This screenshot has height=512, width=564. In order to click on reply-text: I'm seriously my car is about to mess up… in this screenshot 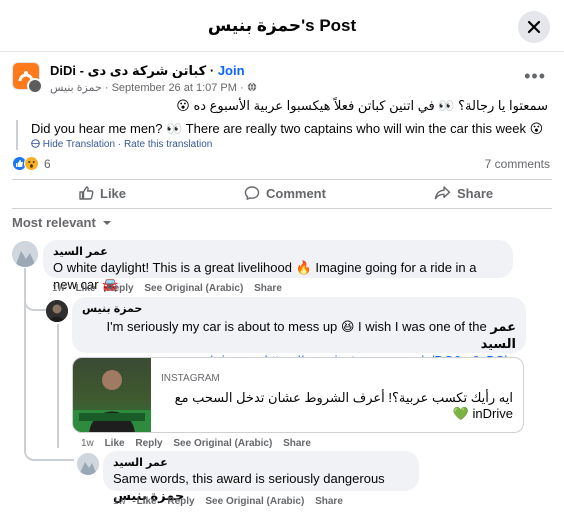, I will do `click(311, 335)`.